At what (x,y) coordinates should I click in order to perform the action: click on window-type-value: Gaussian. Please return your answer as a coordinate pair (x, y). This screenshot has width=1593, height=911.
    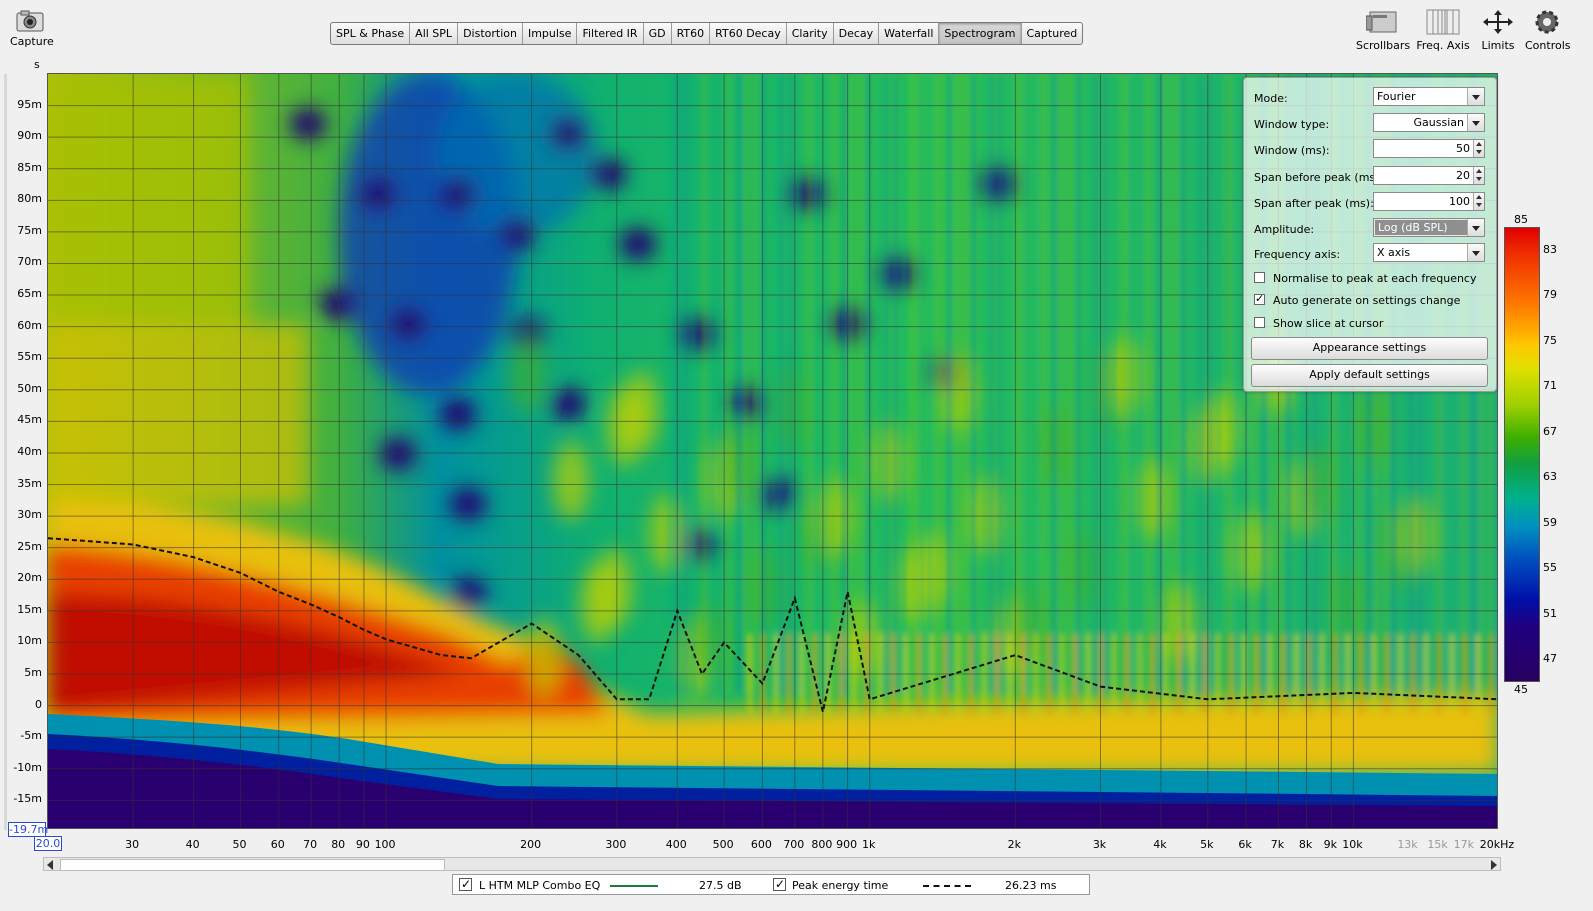
    Looking at the image, I should click on (1438, 122).